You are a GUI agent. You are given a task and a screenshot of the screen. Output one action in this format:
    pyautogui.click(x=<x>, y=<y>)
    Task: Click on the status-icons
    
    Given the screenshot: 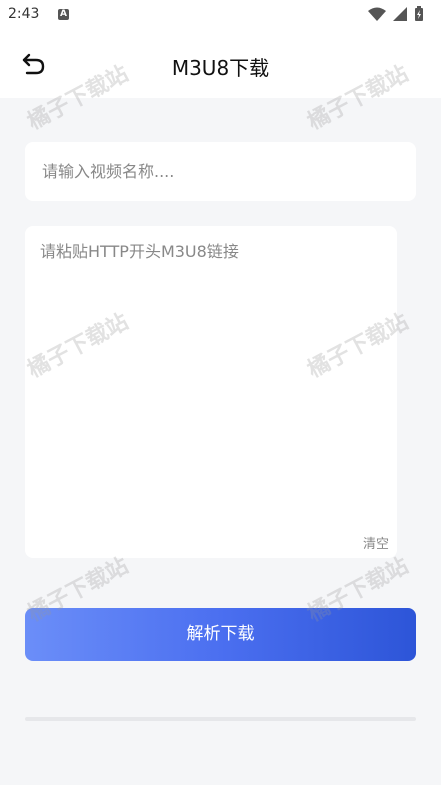 What is the action you would take?
    pyautogui.click(x=400, y=14)
    